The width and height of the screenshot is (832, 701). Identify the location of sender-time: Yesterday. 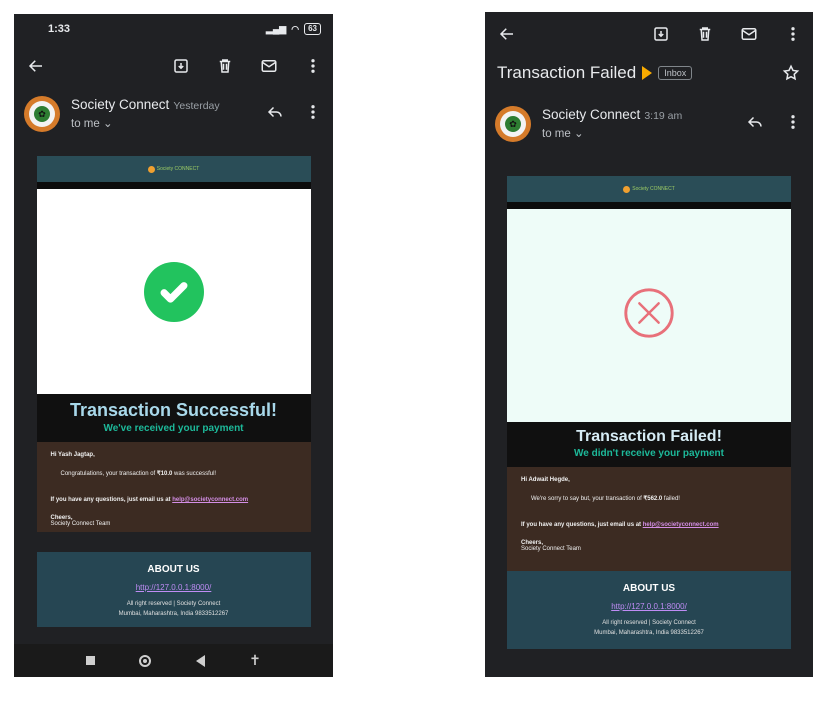
(196, 106).